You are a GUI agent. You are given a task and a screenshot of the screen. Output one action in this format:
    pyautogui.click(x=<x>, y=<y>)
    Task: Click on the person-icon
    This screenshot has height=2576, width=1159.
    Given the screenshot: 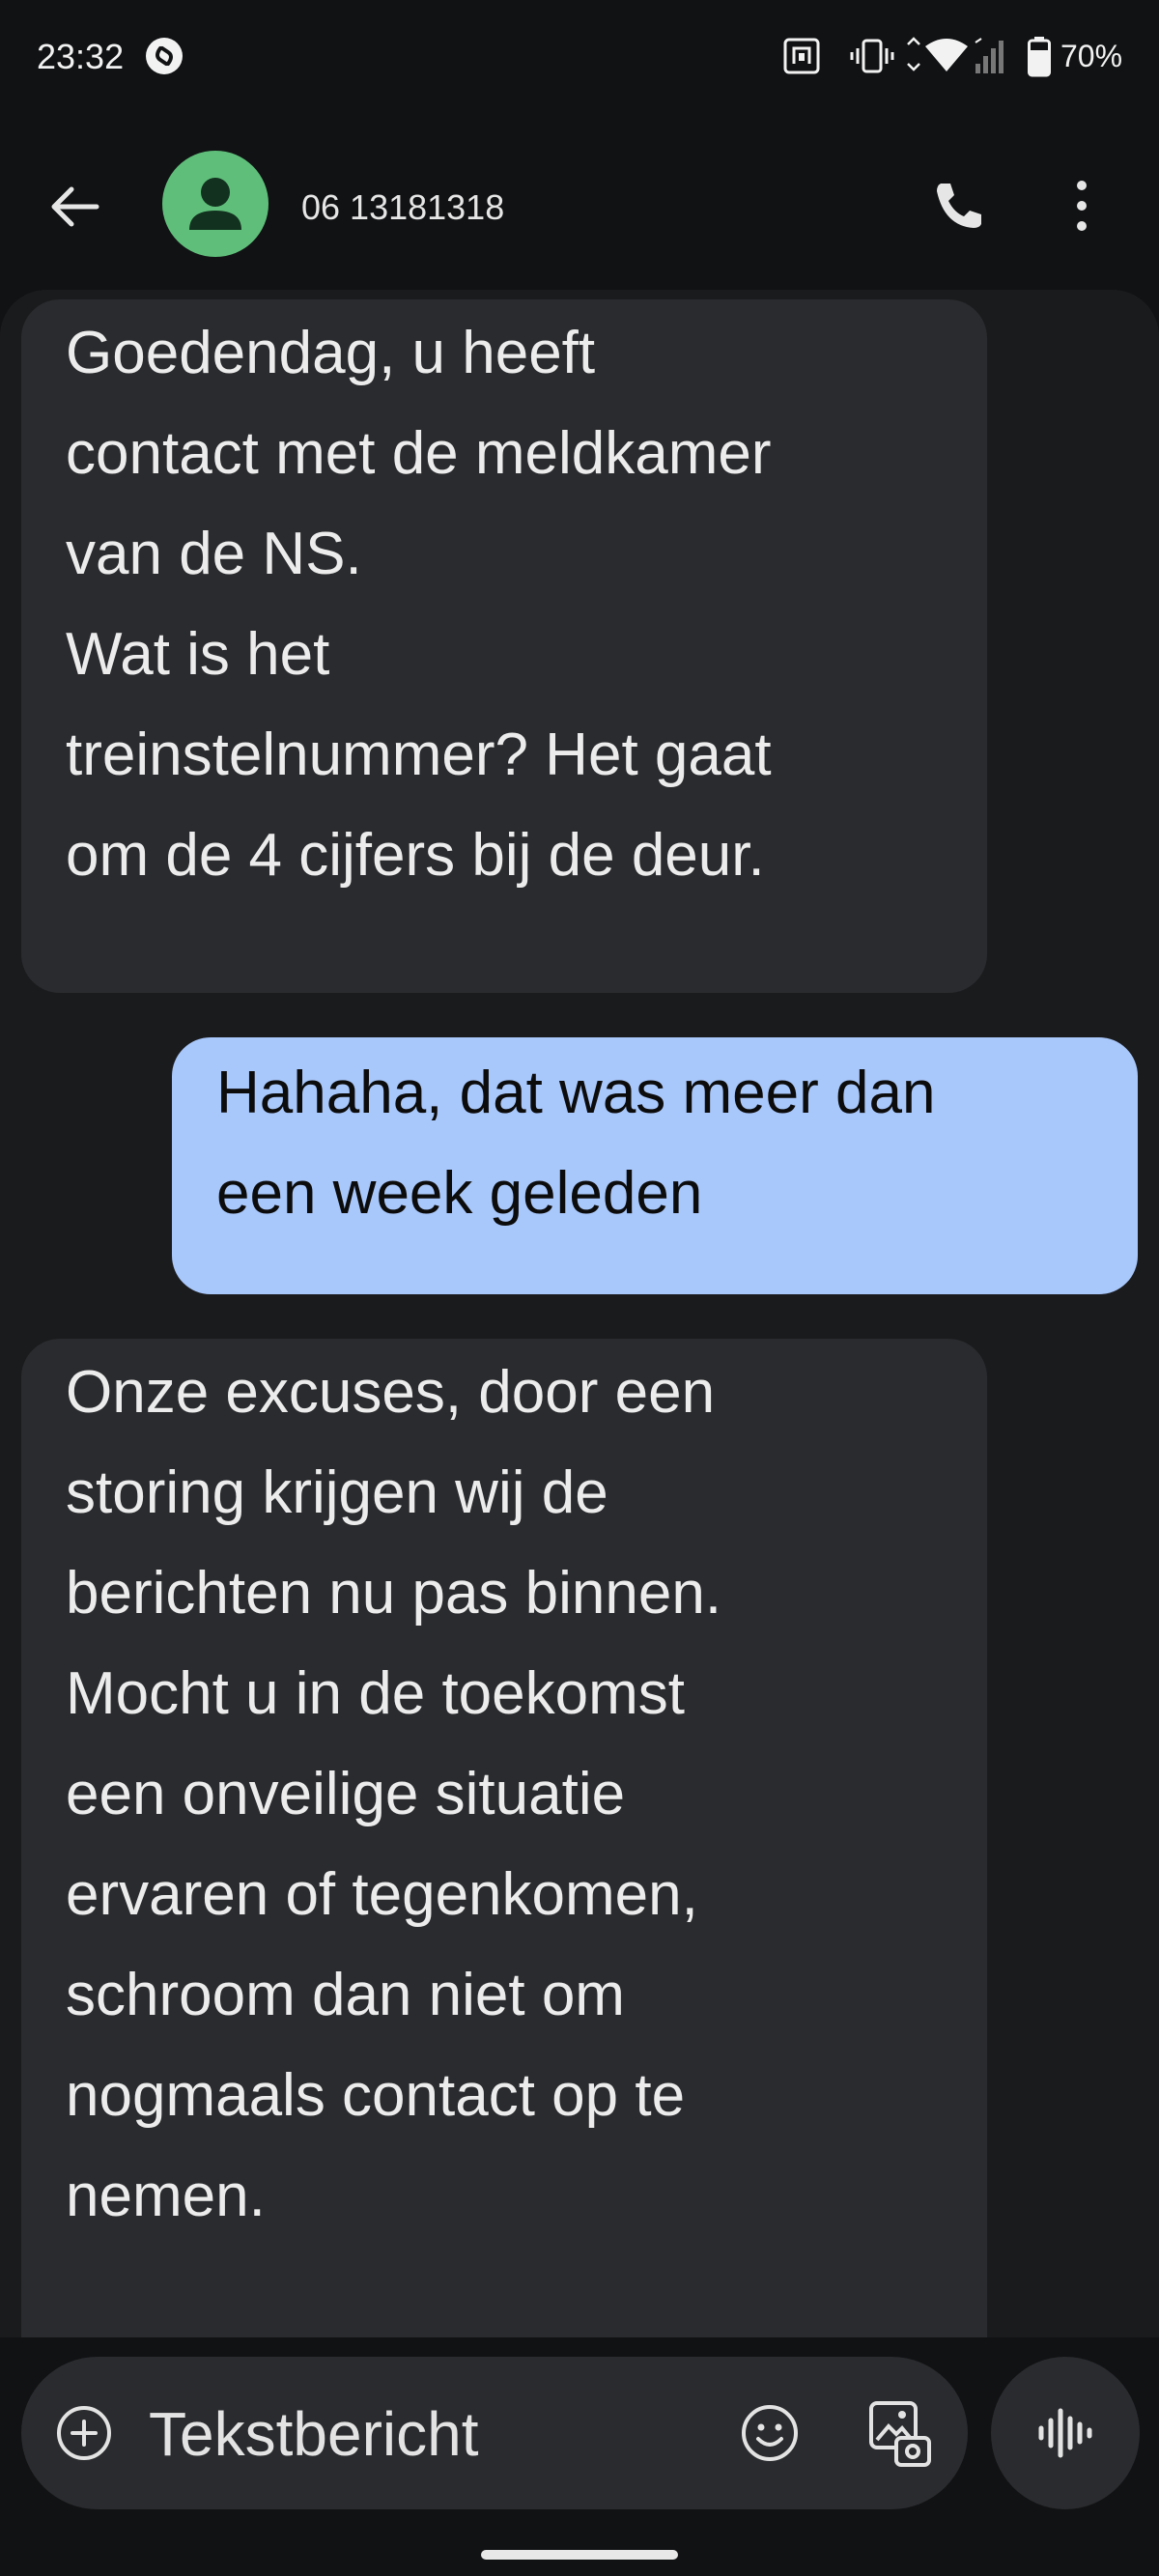 What is the action you would take?
    pyautogui.click(x=215, y=204)
    